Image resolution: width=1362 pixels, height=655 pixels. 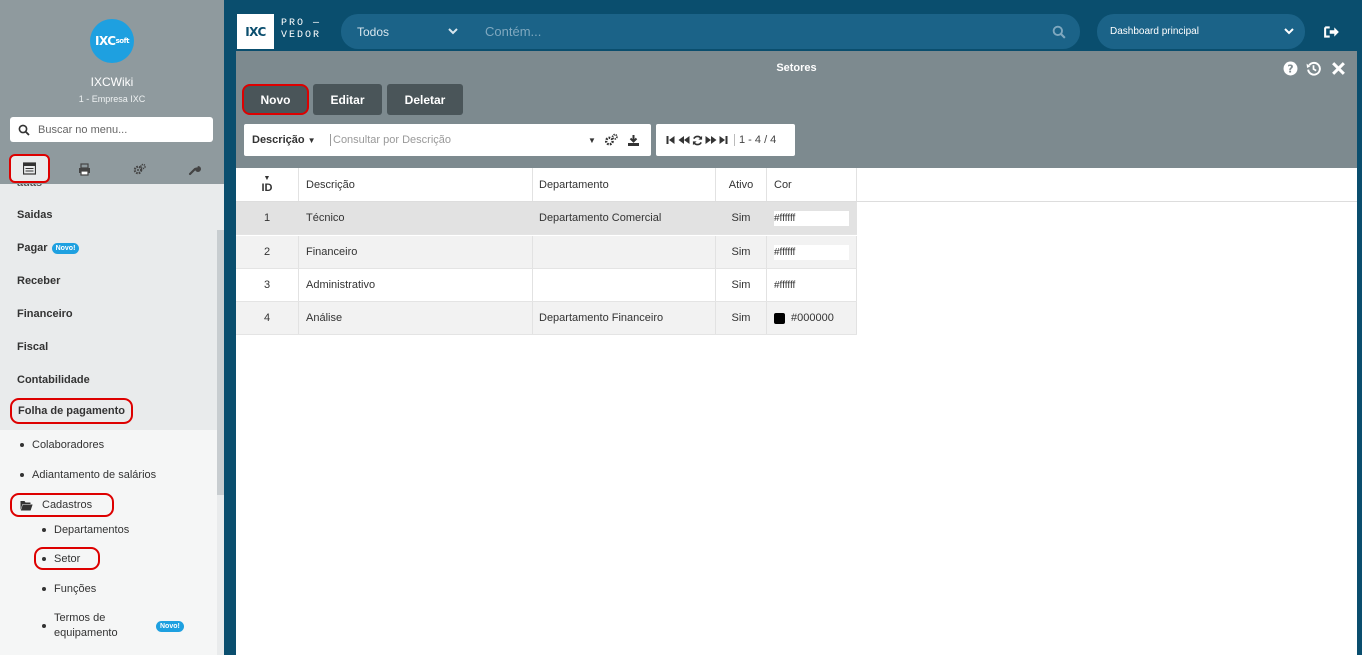 What do you see at coordinates (45, 314) in the screenshot?
I see `menu-item-financeiro: Financeiro` at bounding box center [45, 314].